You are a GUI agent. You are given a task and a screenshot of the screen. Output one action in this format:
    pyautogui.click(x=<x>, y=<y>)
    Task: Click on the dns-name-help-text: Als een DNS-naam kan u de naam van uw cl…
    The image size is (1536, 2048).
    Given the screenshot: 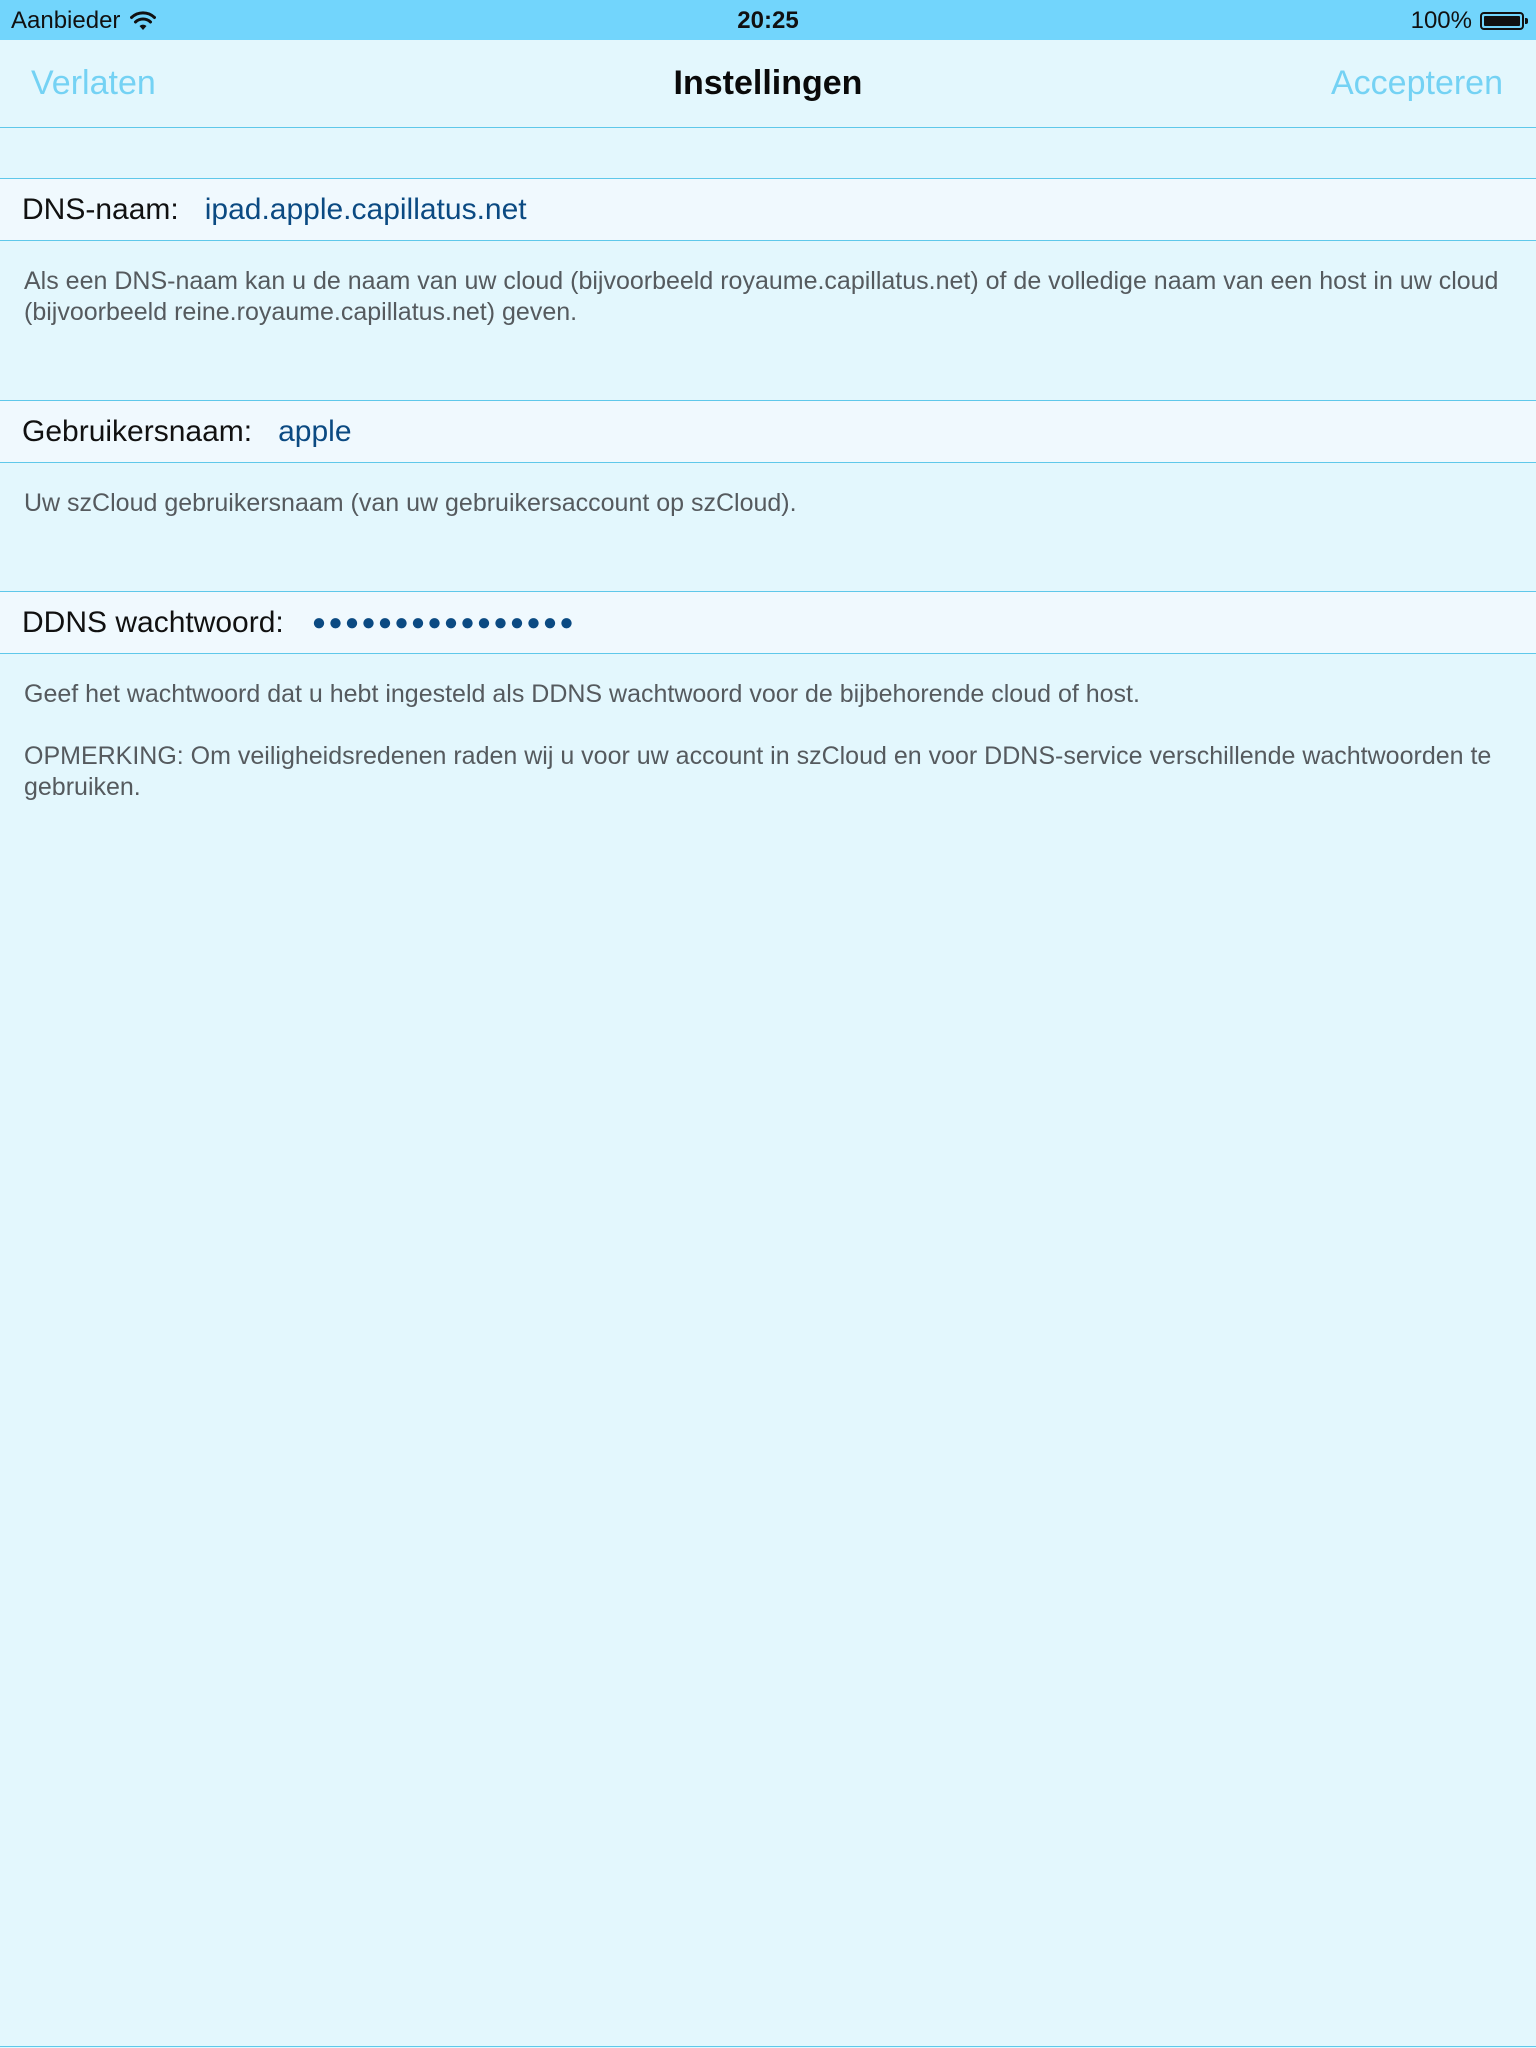 What is the action you would take?
    pyautogui.click(x=761, y=296)
    